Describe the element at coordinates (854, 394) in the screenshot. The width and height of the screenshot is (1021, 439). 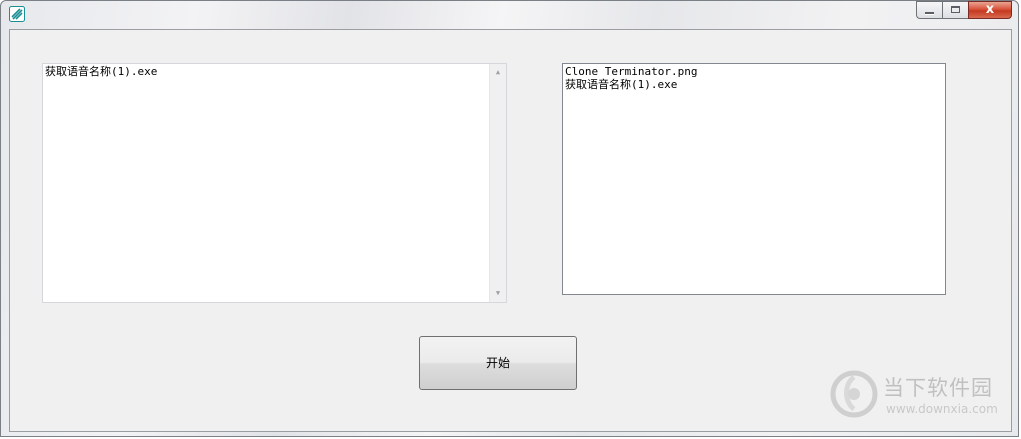
I see `watermark-logo-icon` at that location.